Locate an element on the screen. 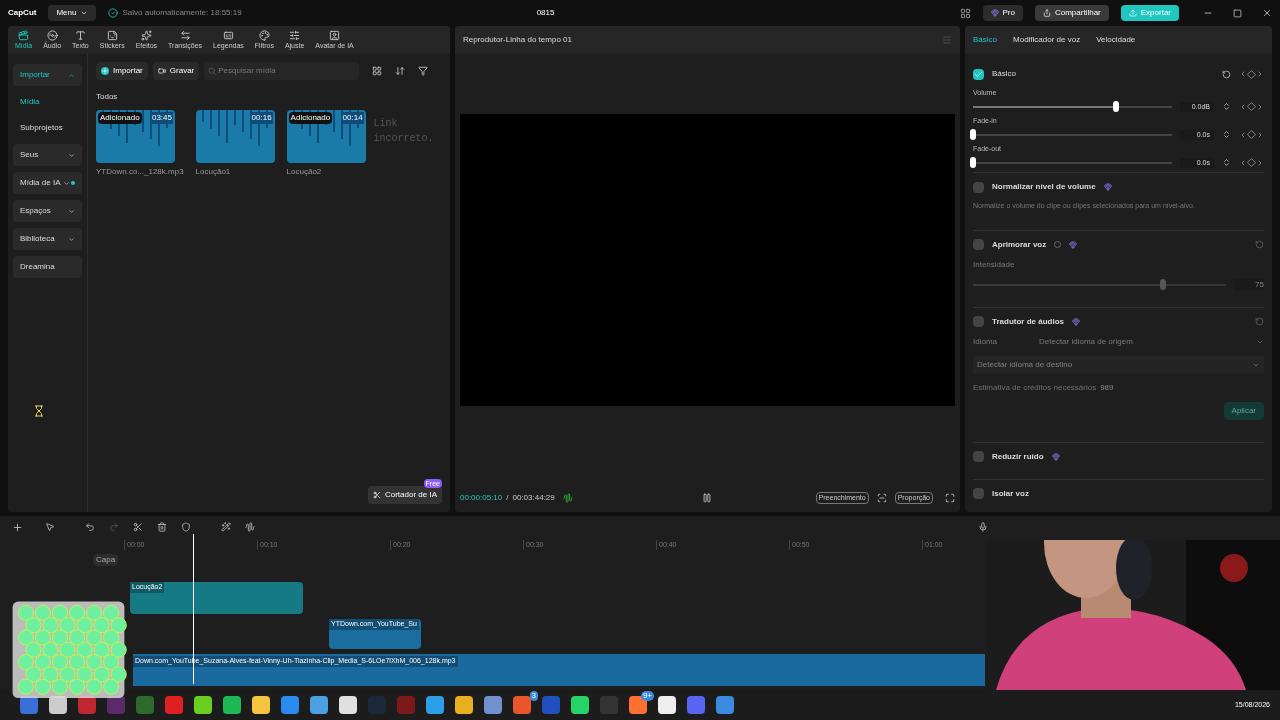 The width and height of the screenshot is (1280, 720). apply-button: Aplicar is located at coordinates (1243, 410).